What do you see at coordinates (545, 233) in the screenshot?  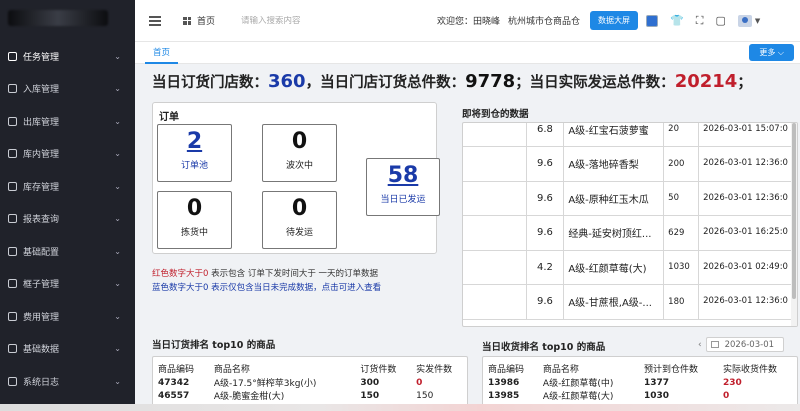 I see `arrival-score: 9.6` at bounding box center [545, 233].